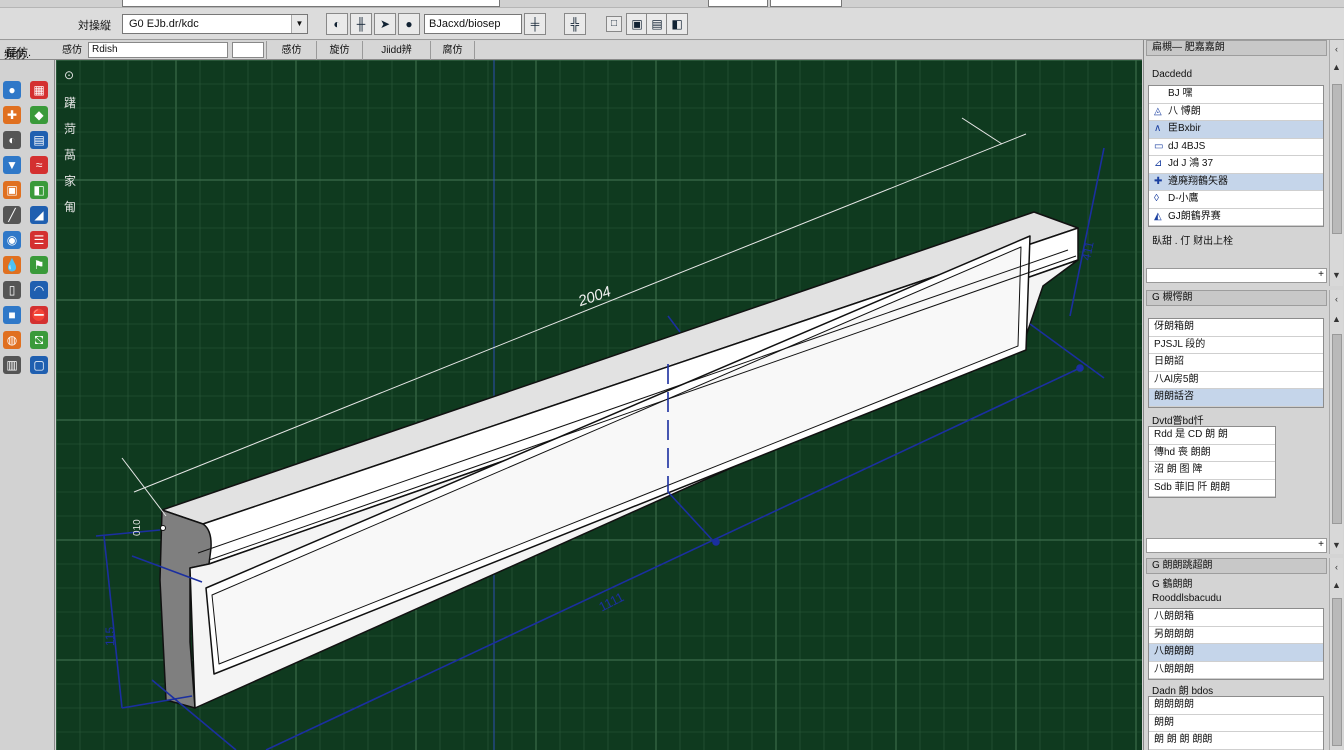 The width and height of the screenshot is (1344, 750). What do you see at coordinates (70, 154) in the screenshot?
I see `view-menu-item: 萵` at bounding box center [70, 154].